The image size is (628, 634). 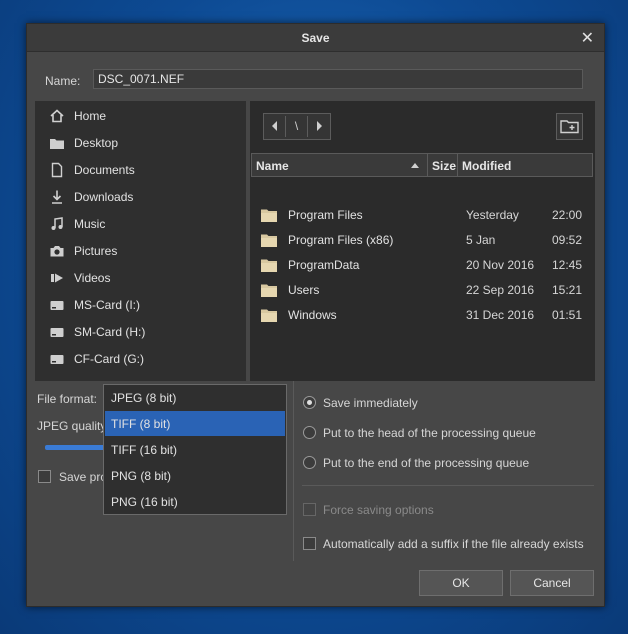 I want to click on name-label: Name:, so click(x=63, y=81).